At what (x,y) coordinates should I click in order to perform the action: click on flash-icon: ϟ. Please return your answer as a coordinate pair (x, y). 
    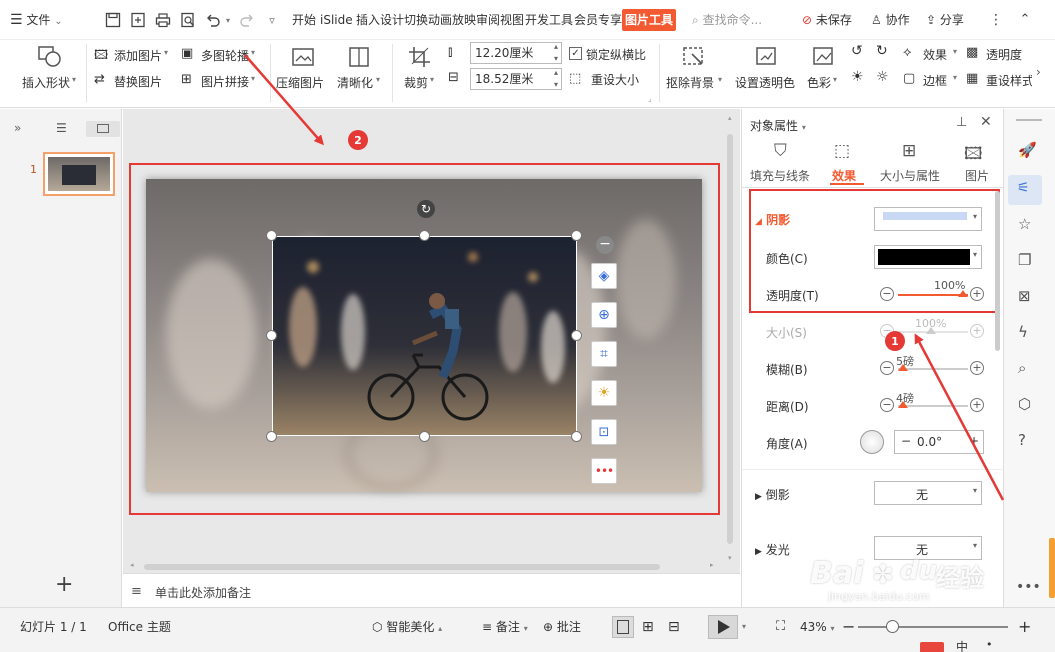
    Looking at the image, I should click on (1023, 332).